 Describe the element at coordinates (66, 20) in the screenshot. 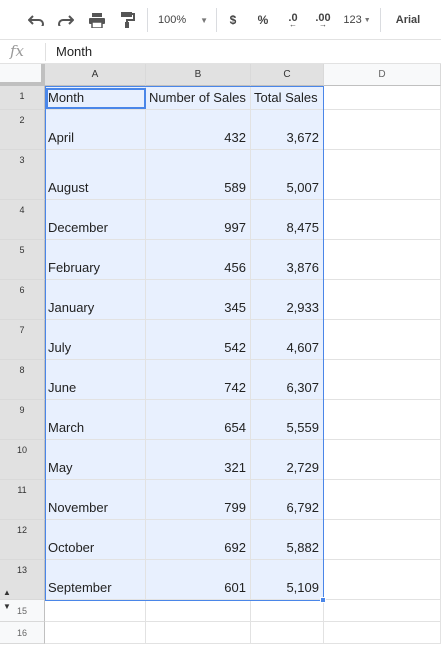

I see `redo-icon` at that location.